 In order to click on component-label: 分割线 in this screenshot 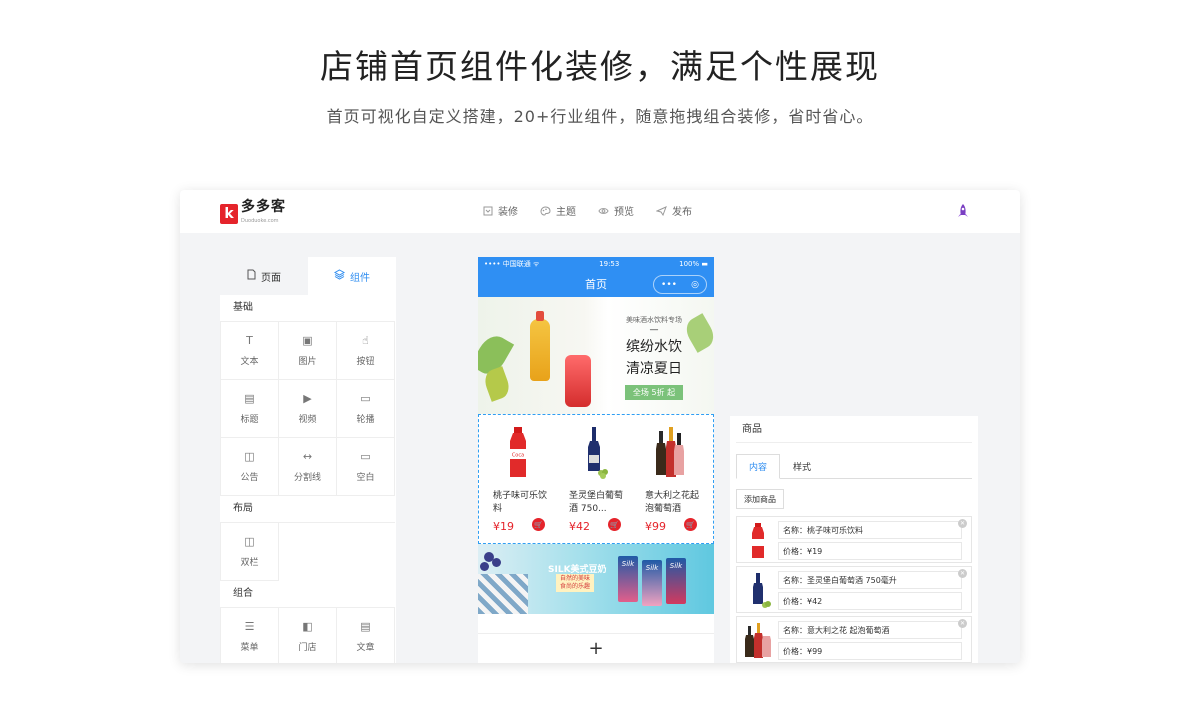, I will do `click(307, 477)`.